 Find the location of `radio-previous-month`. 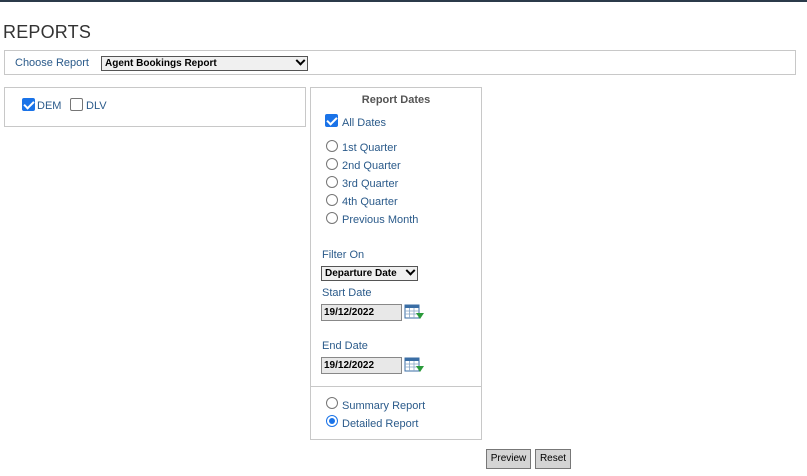

radio-previous-month is located at coordinates (332, 218).